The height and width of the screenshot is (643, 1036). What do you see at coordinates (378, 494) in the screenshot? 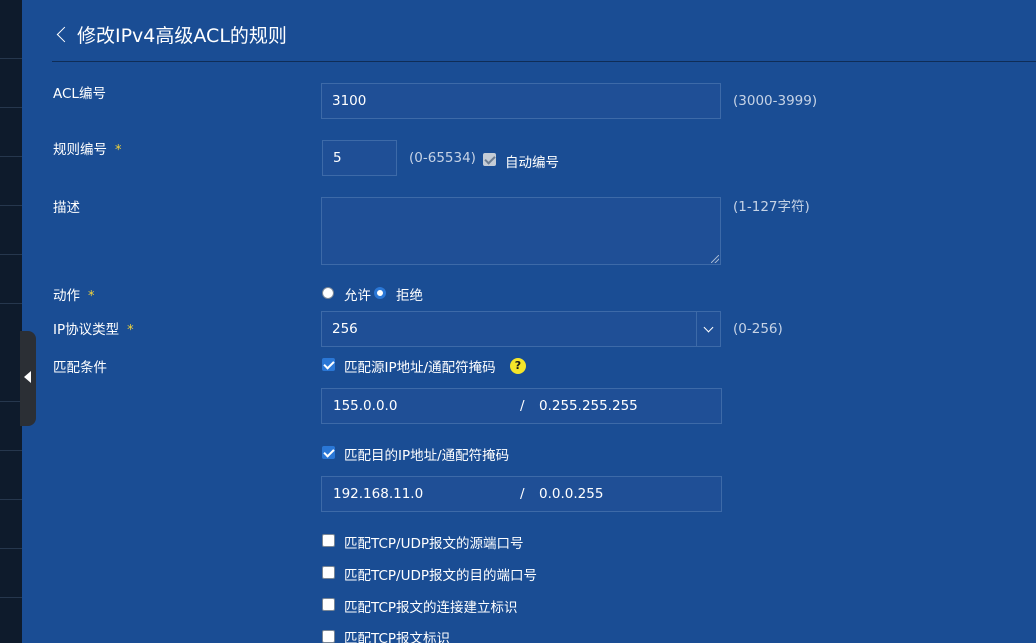
I see `dest-ip-value: 192.168.11.0` at bounding box center [378, 494].